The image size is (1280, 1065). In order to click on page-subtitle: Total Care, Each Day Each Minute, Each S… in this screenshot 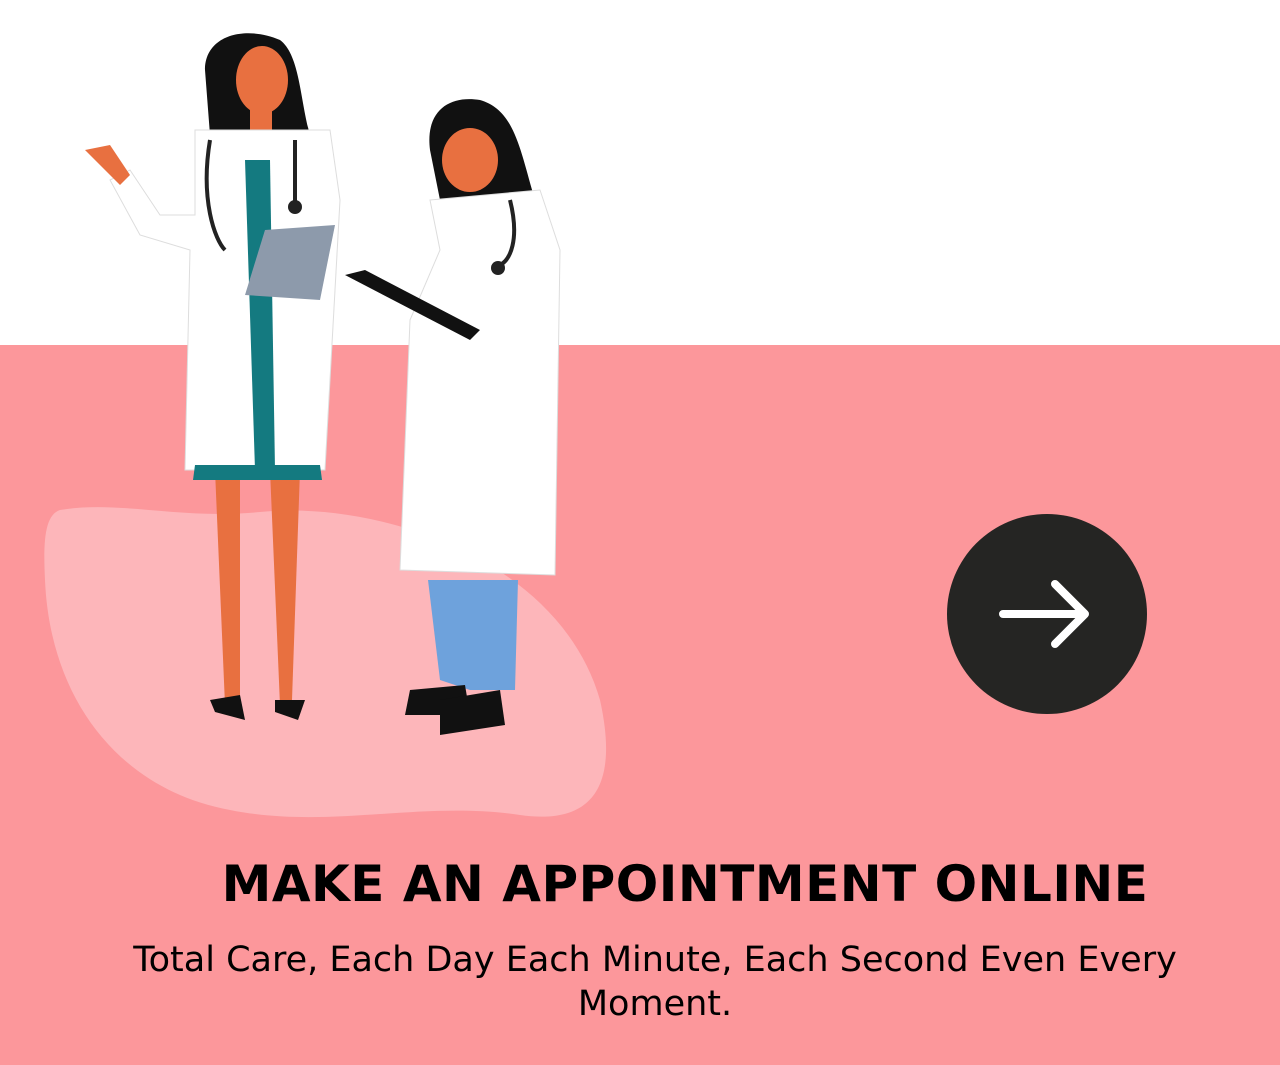, I will do `click(655, 982)`.